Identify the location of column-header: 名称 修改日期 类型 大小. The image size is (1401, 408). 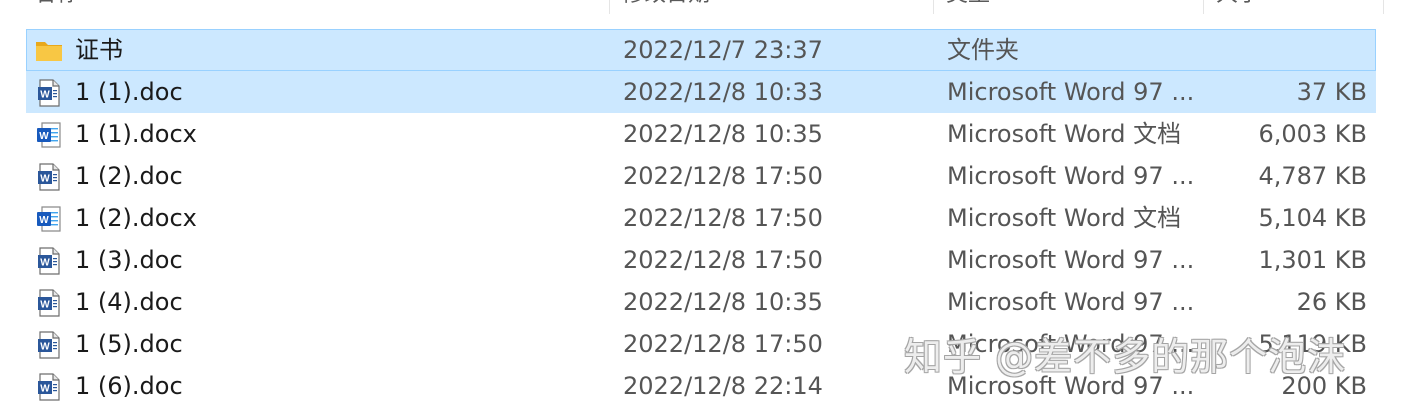
(700, 7).